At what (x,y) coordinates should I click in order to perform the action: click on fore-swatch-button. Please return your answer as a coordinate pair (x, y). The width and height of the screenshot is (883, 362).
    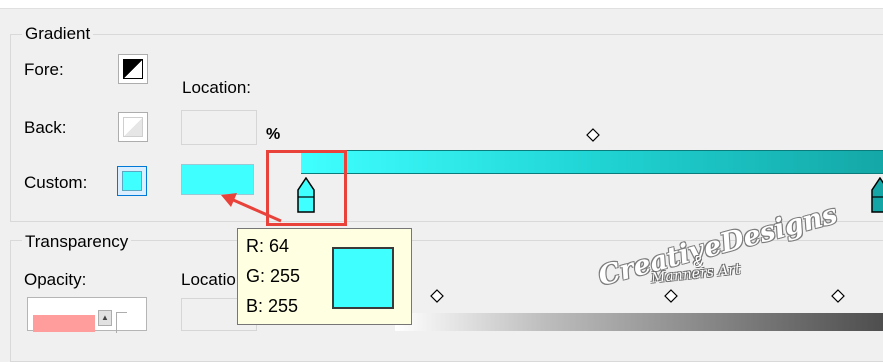
    Looking at the image, I should click on (133, 69).